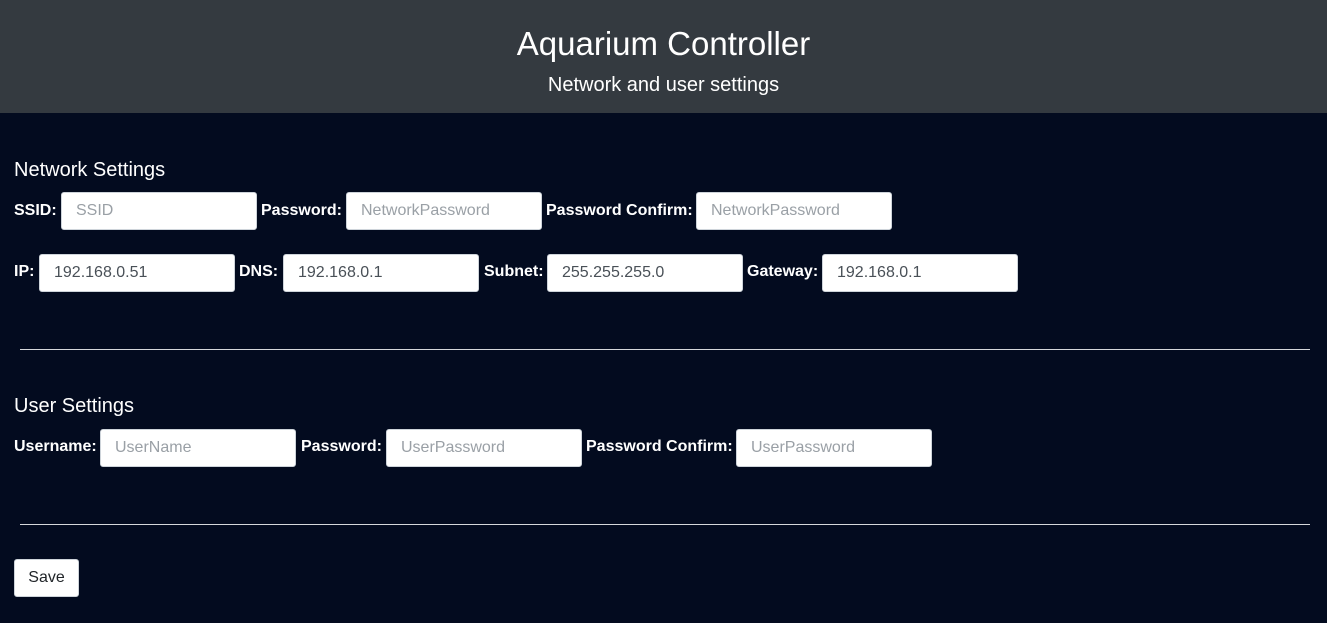 This screenshot has width=1327, height=623. What do you see at coordinates (663, 85) in the screenshot?
I see `app-subtitle: Network and user settings` at bounding box center [663, 85].